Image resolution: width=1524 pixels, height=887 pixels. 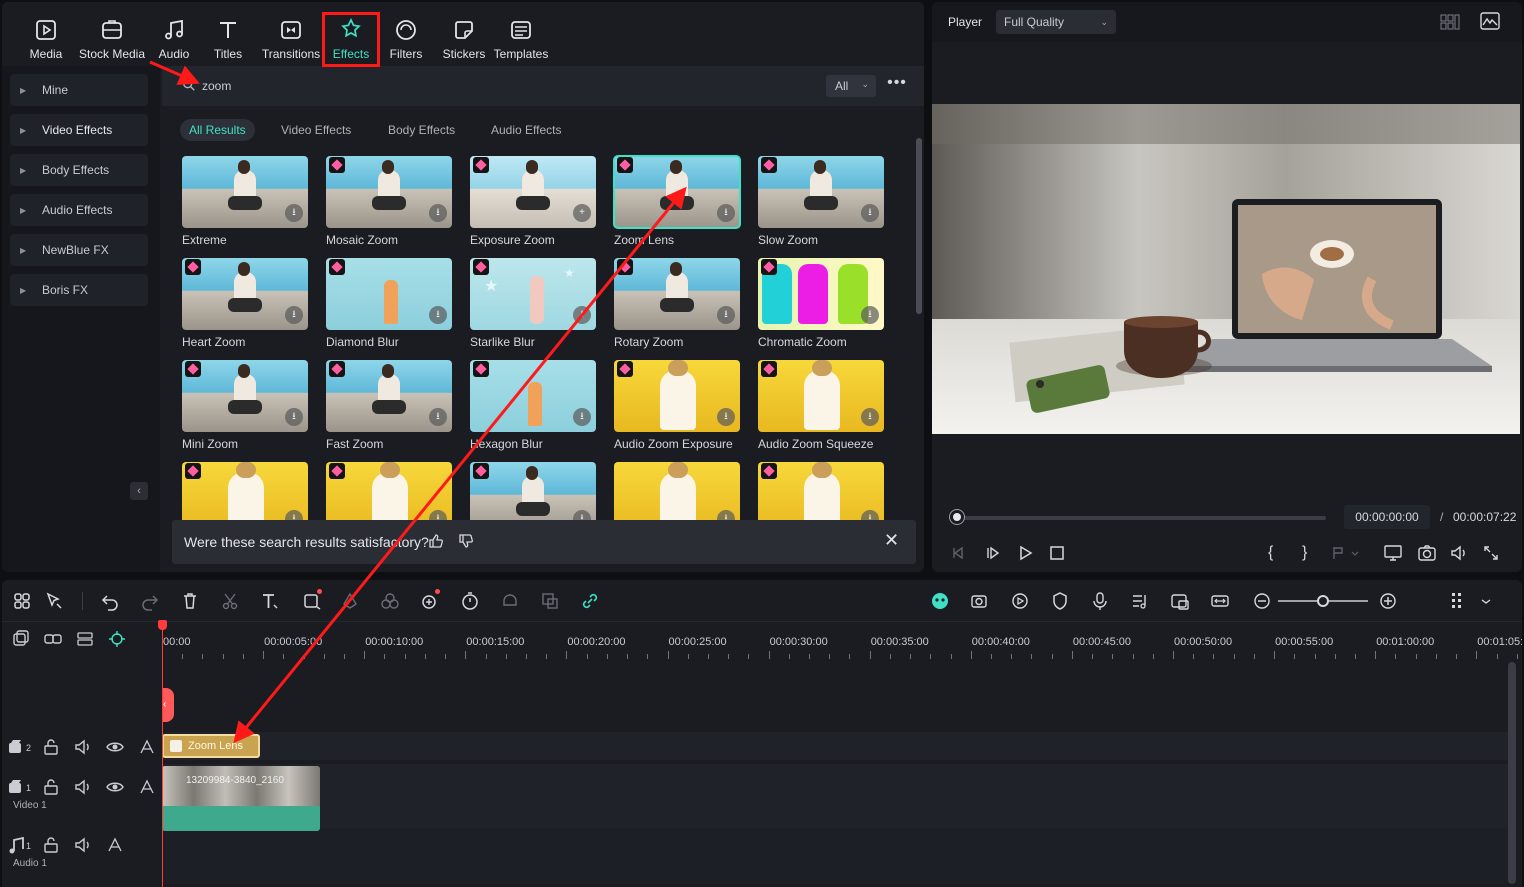 I want to click on close-icon: ✕, so click(x=892, y=540).